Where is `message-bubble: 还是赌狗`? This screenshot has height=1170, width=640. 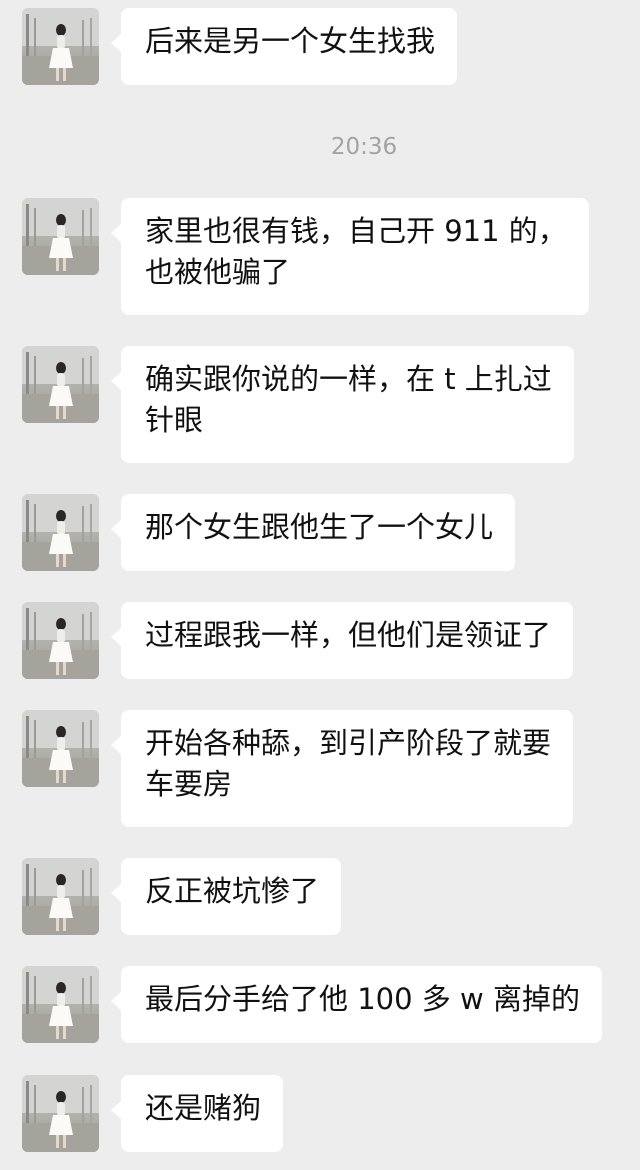
message-bubble: 还是赌狗 is located at coordinates (197, 1113).